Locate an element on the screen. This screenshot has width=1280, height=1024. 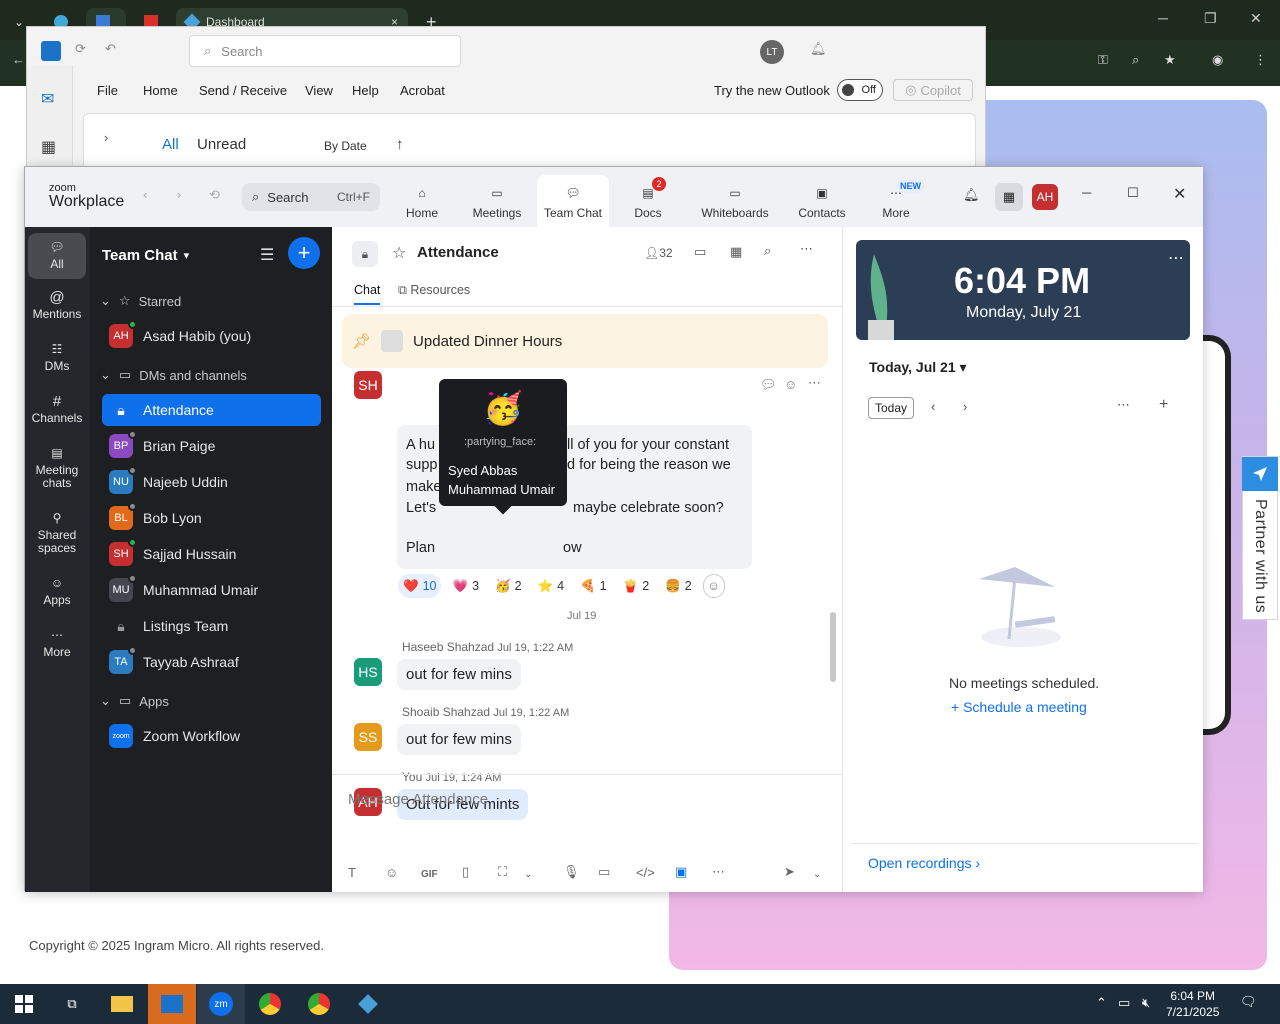
volume-icon: 🔇︎ is located at coordinates (1146, 1003).